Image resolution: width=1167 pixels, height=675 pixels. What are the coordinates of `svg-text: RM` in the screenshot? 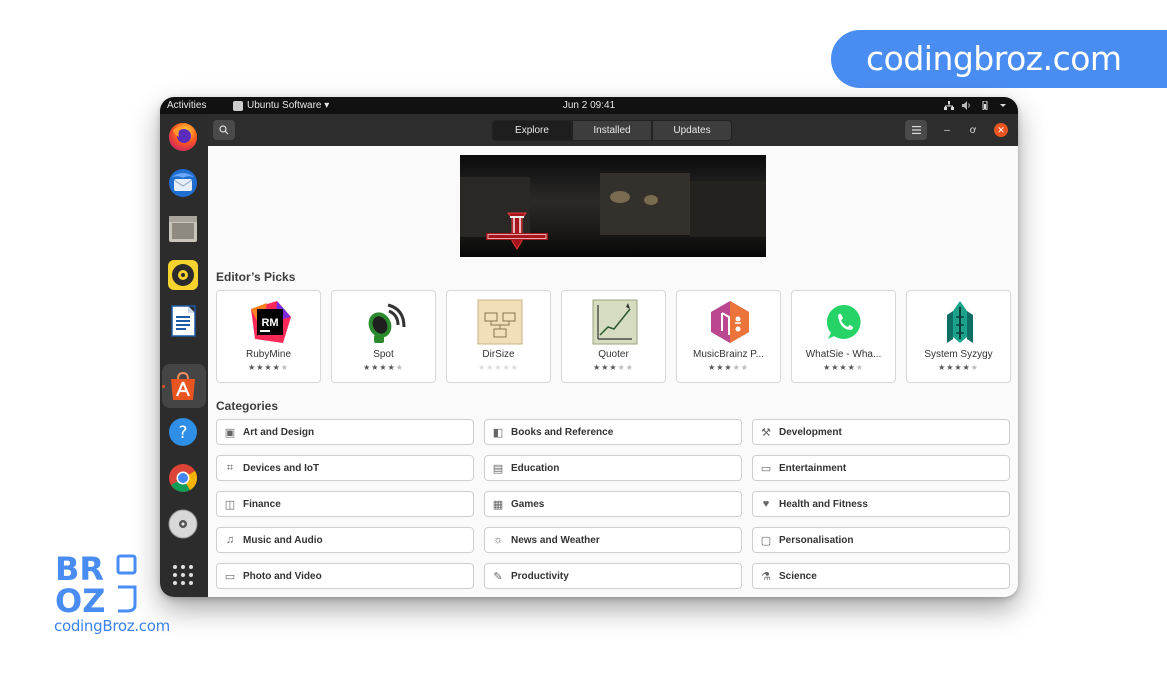 It's located at (269, 323).